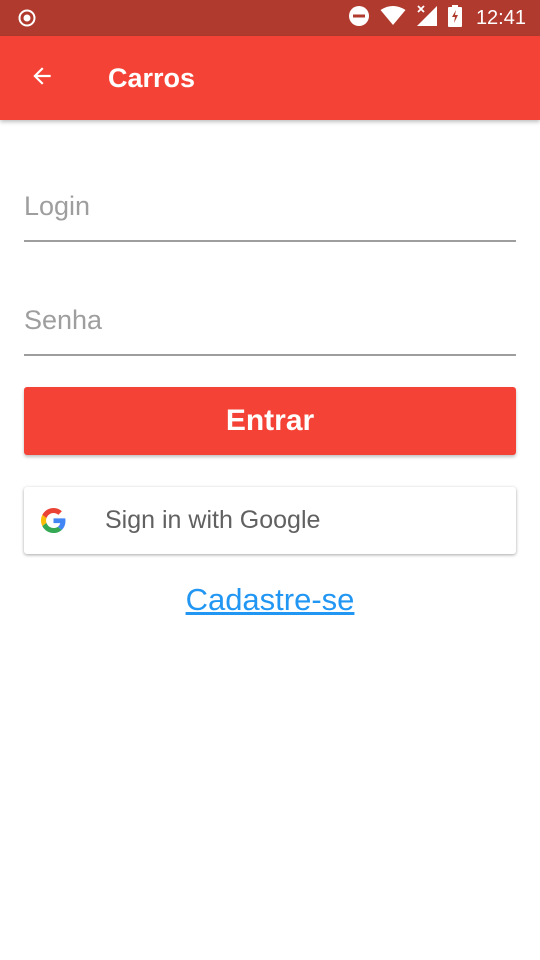 The height and width of the screenshot is (960, 540). I want to click on do-not-disturb-icon, so click(359, 18).